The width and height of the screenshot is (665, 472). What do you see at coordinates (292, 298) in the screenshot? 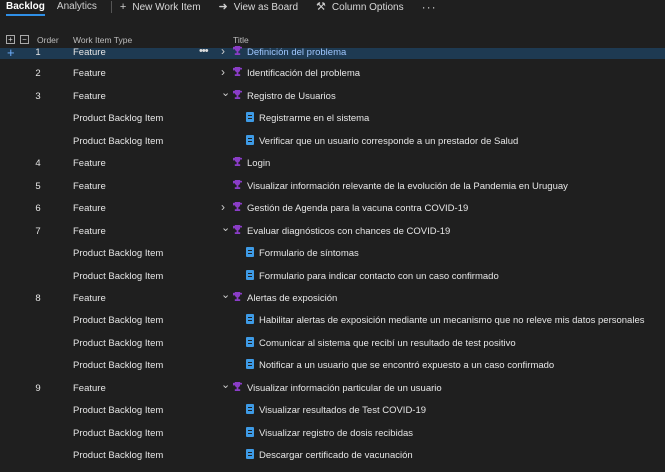
I see `row-title-link: Alertas de exposición` at bounding box center [292, 298].